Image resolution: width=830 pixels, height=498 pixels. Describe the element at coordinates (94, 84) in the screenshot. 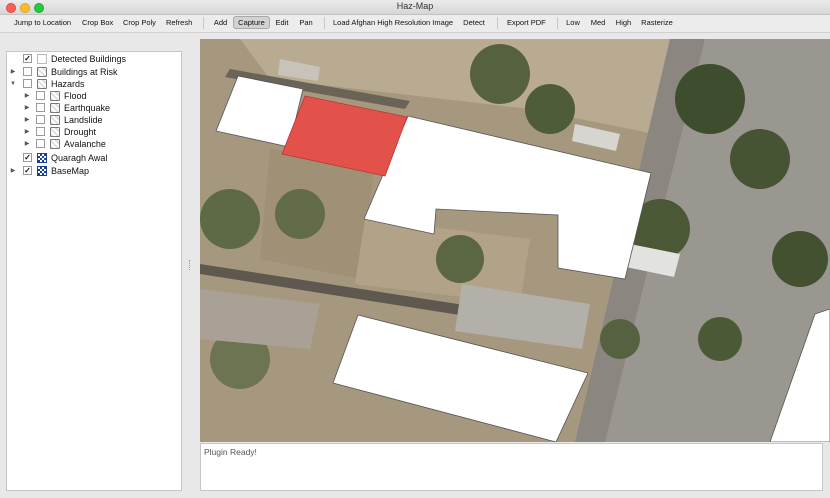

I see `layer-item-hazards: ▼ Hazards` at that location.